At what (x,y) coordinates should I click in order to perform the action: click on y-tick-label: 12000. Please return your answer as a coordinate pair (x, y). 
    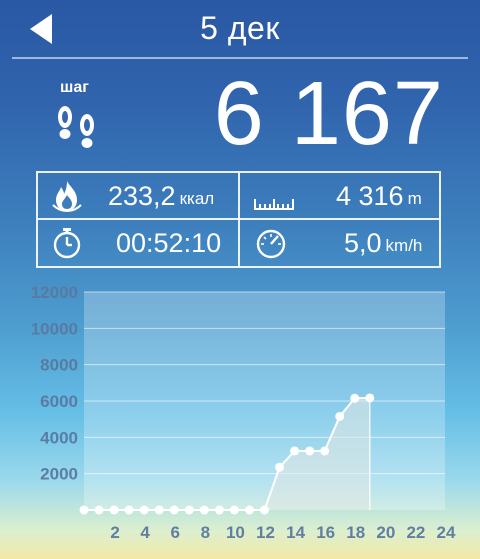
    Looking at the image, I should click on (54, 292).